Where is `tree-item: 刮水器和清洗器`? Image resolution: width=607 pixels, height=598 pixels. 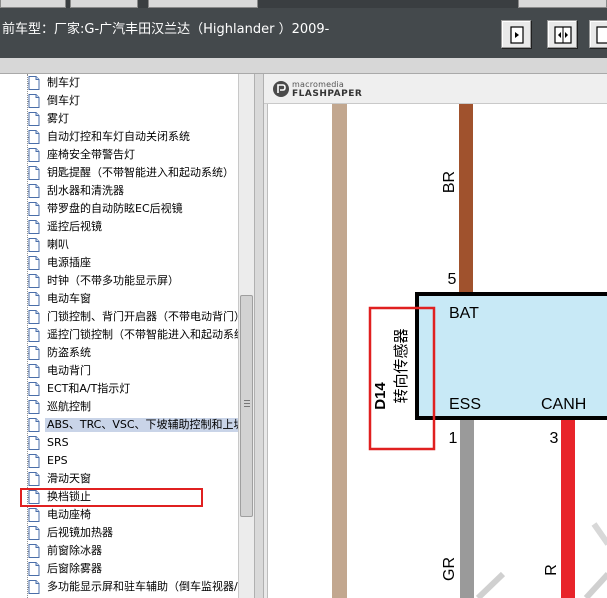 tree-item: 刮水器和清洗器 is located at coordinates (119, 191).